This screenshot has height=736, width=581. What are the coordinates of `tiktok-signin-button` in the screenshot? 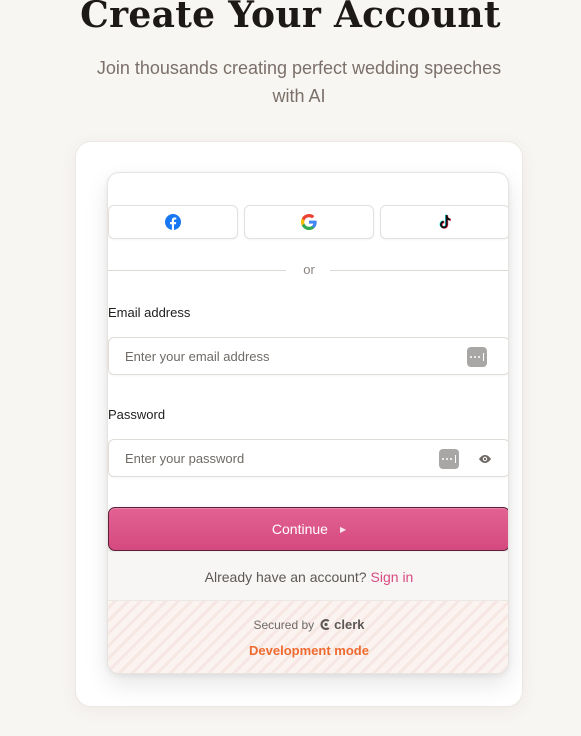 It's located at (444, 222).